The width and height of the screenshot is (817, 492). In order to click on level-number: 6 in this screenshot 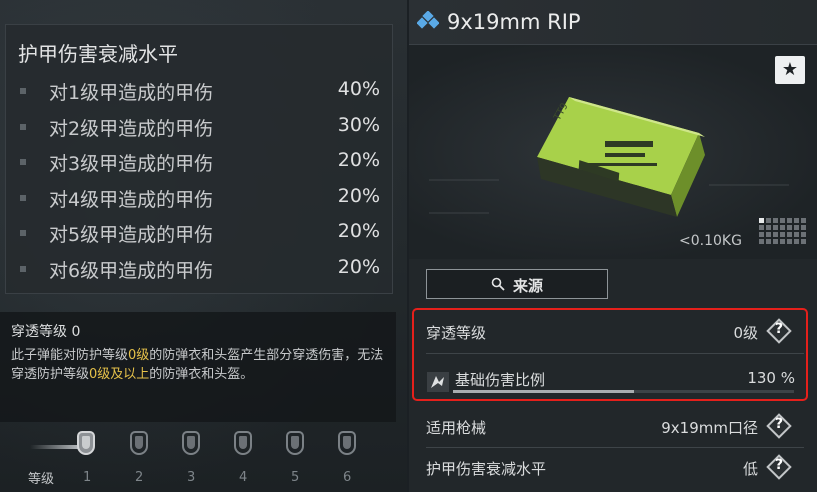, I will do `click(347, 477)`.